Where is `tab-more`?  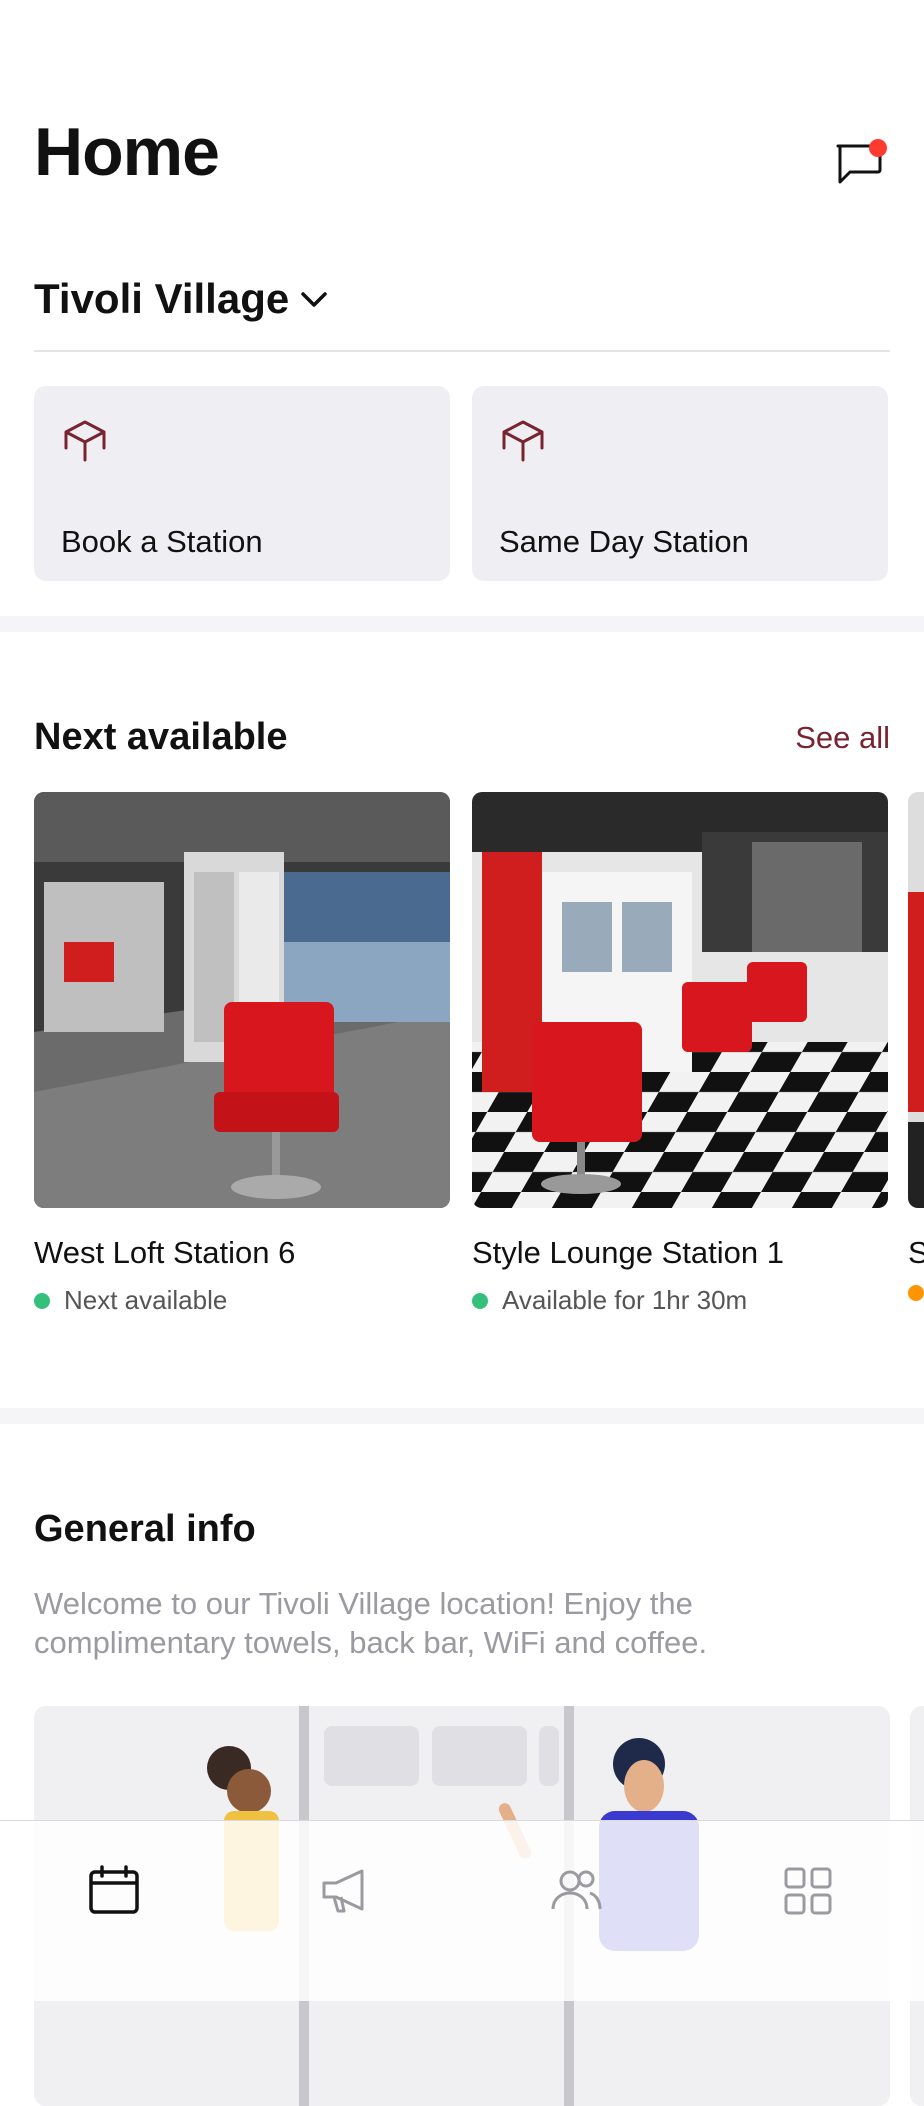
tab-more is located at coordinates (808, 1891).